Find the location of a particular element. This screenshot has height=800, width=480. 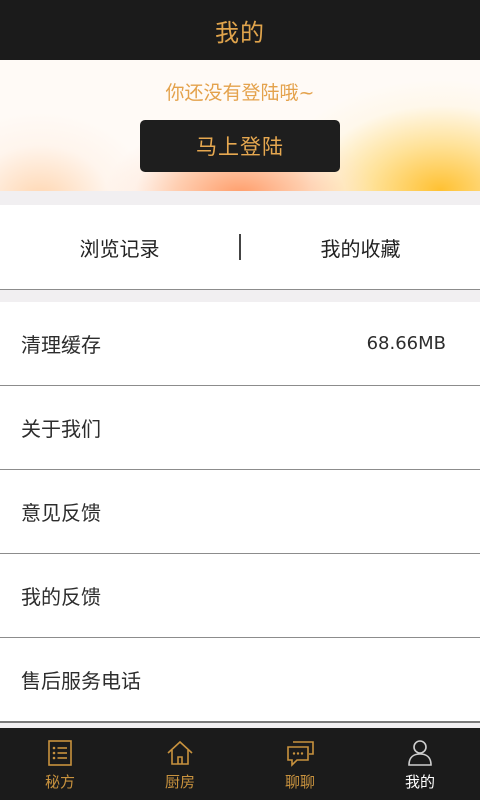

login-prompt: 你还没有登陆哦~ is located at coordinates (240, 93).